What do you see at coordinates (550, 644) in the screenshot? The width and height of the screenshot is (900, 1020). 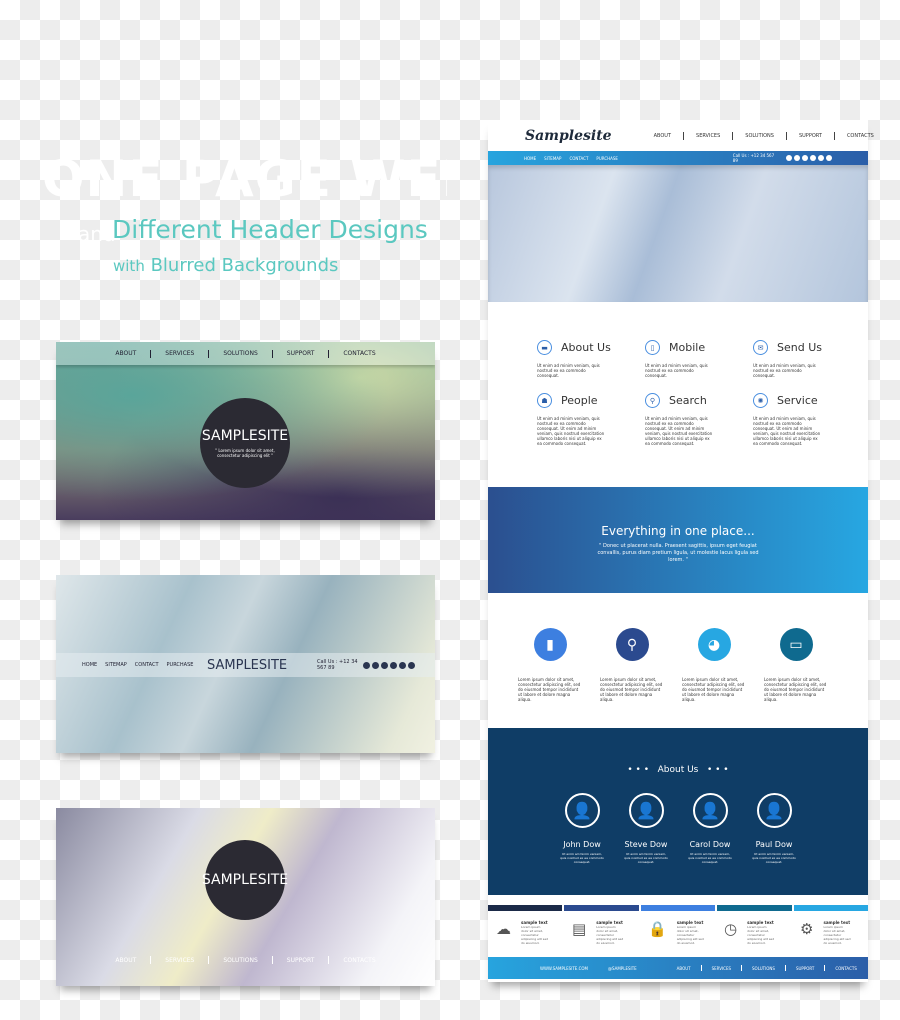 I see `bar-chart-icon: ▮` at bounding box center [550, 644].